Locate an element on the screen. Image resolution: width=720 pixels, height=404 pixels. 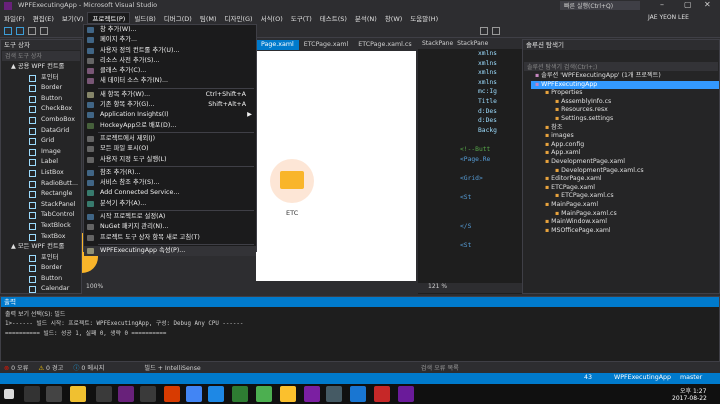
solution-item: ▪ Resources.resx is located at coordinates (625, 110).